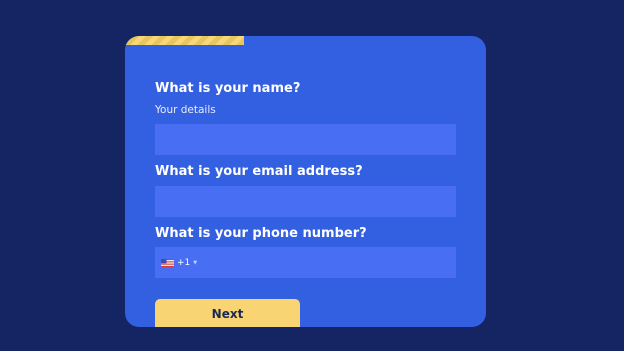  What do you see at coordinates (305, 201) in the screenshot?
I see `email-input` at bounding box center [305, 201].